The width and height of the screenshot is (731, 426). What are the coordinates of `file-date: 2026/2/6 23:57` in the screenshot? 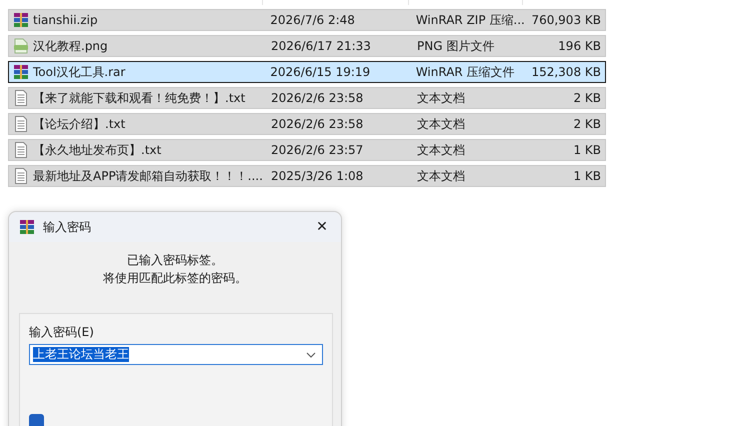 It's located at (317, 150).